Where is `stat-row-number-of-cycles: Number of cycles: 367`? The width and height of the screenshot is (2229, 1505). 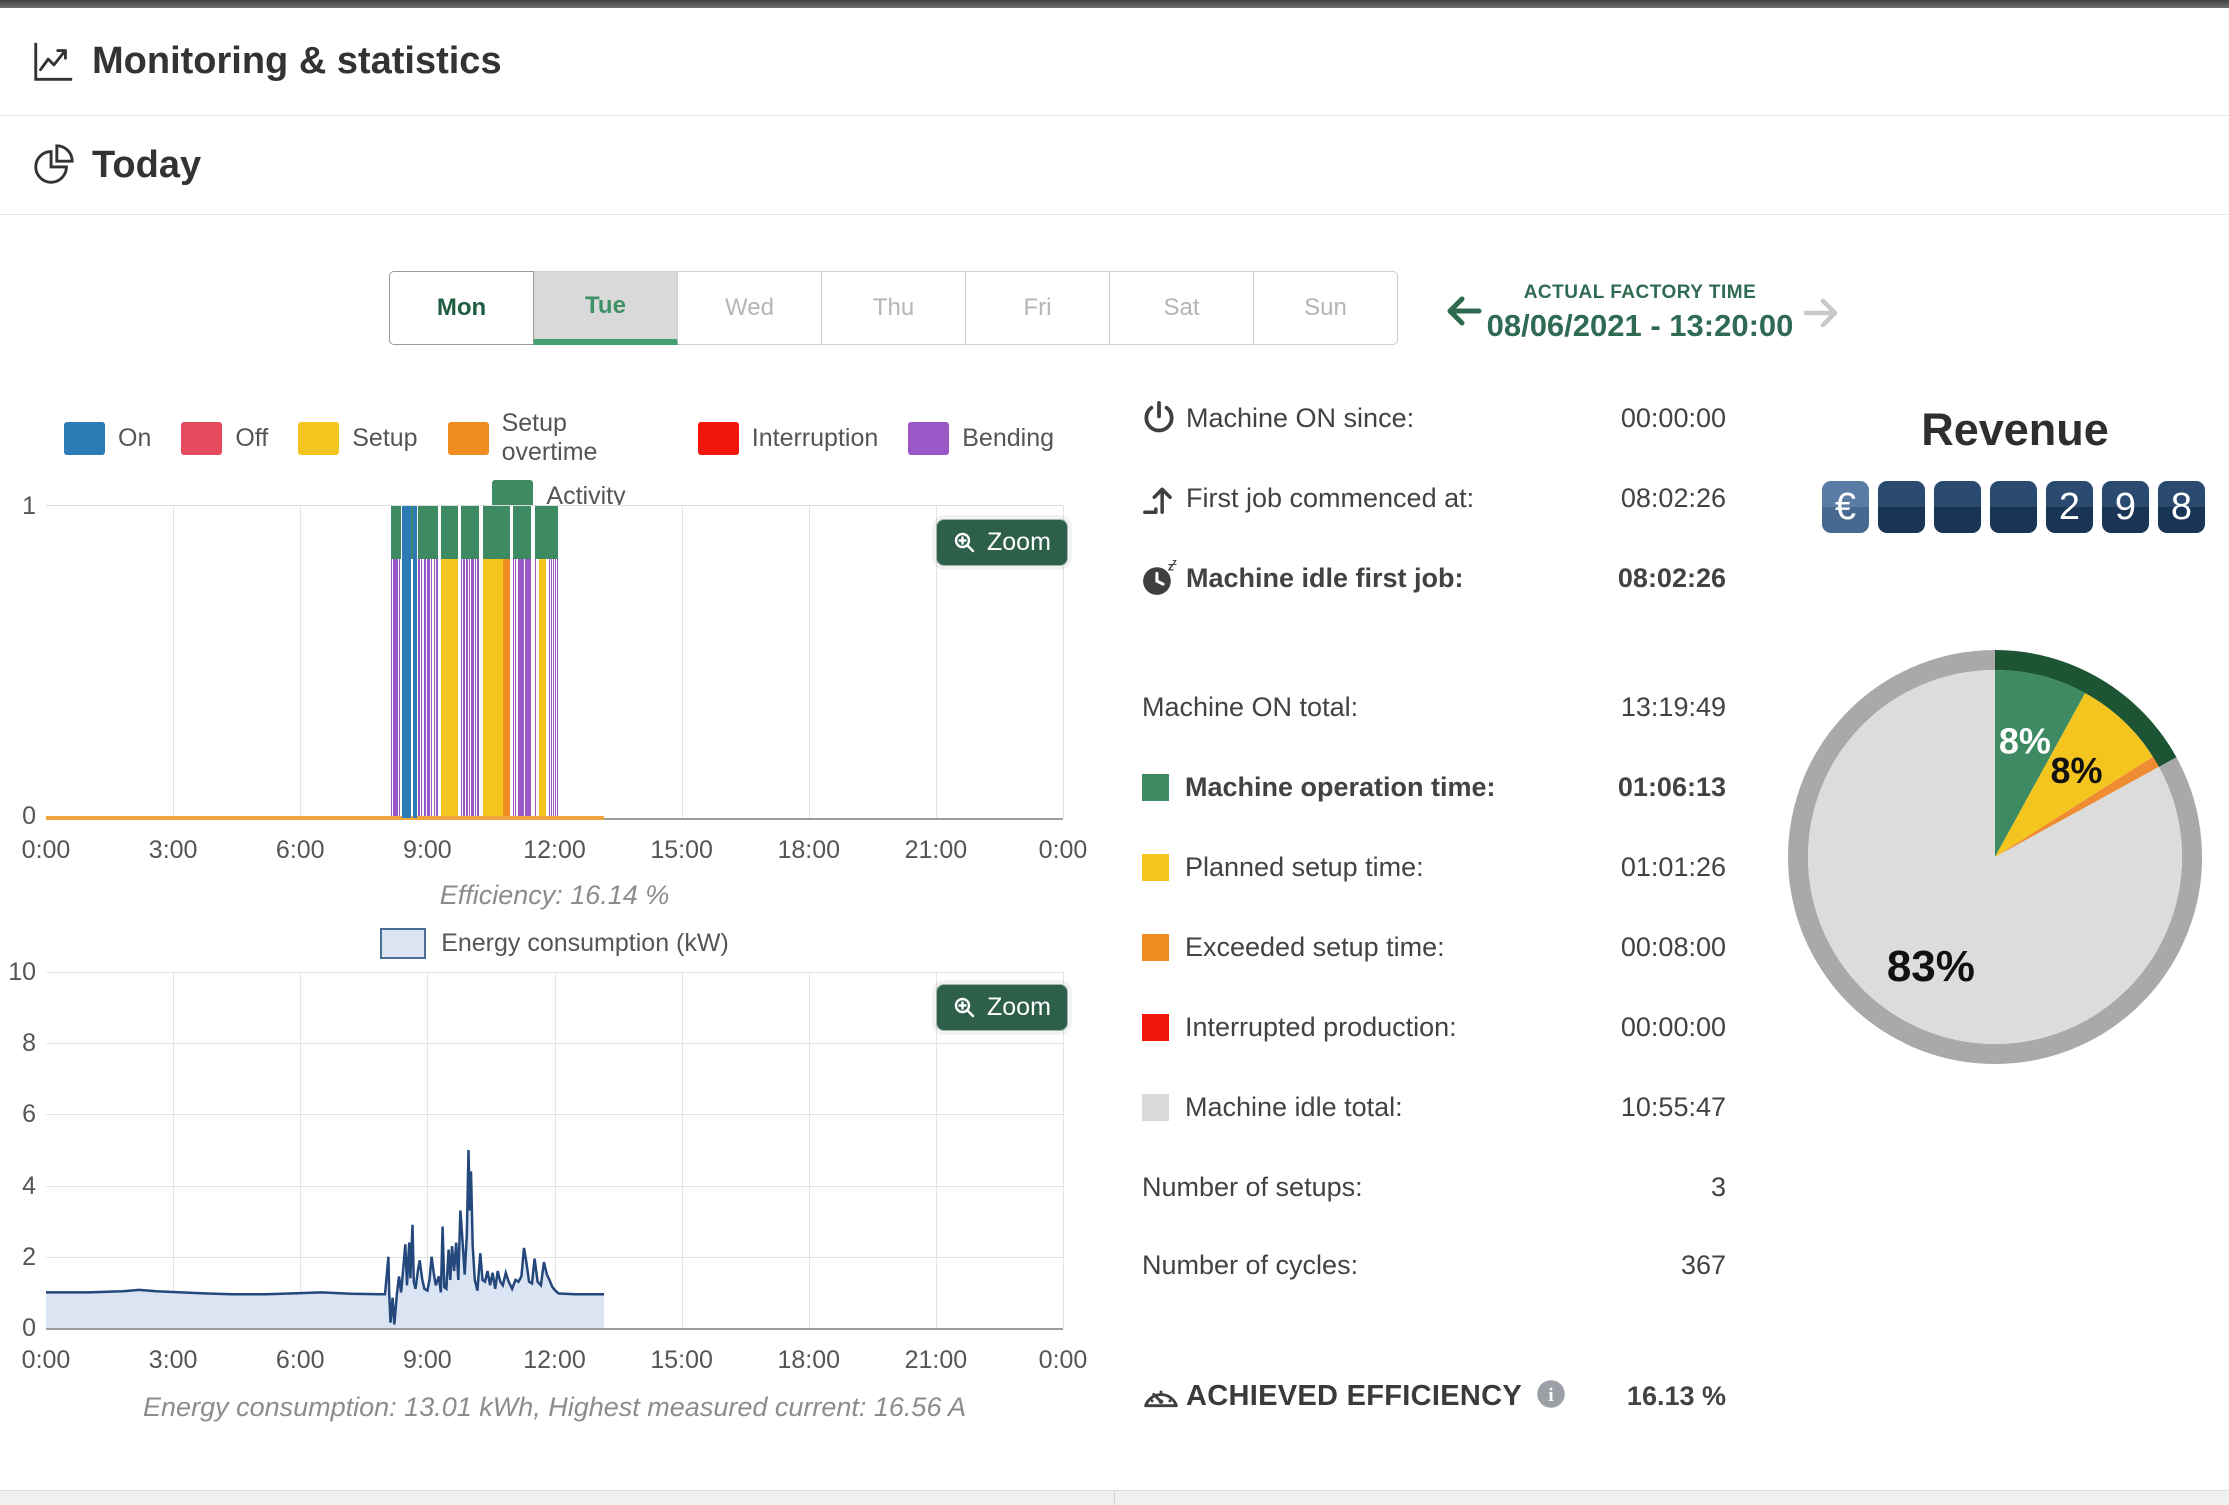 stat-row-number-of-cycles: Number of cycles: 367 is located at coordinates (1433, 1265).